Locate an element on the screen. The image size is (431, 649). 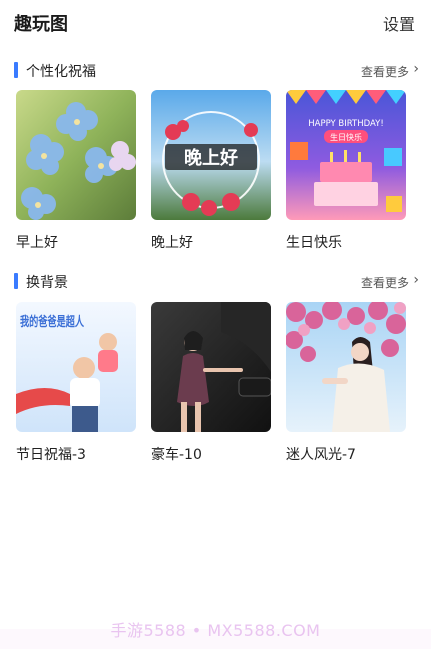
birthday-image: HAPPY BIRTHDAY! 生日快乐 is located at coordinates (346, 155).